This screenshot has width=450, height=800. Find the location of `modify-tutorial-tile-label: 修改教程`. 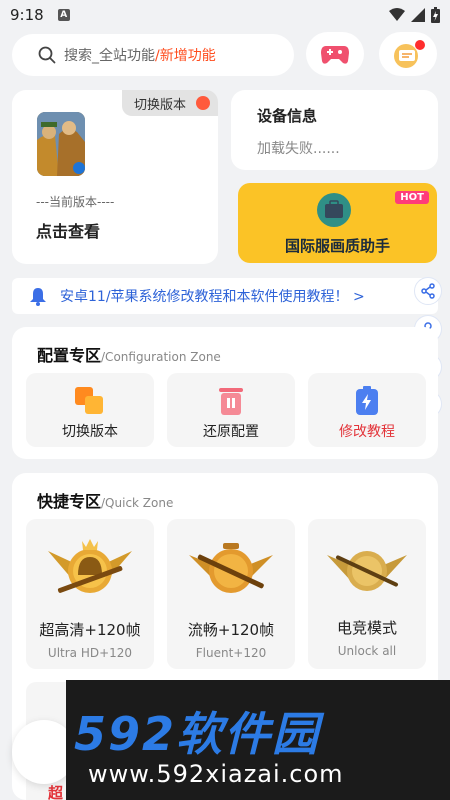

modify-tutorial-tile-label: 修改教程 is located at coordinates (367, 432).